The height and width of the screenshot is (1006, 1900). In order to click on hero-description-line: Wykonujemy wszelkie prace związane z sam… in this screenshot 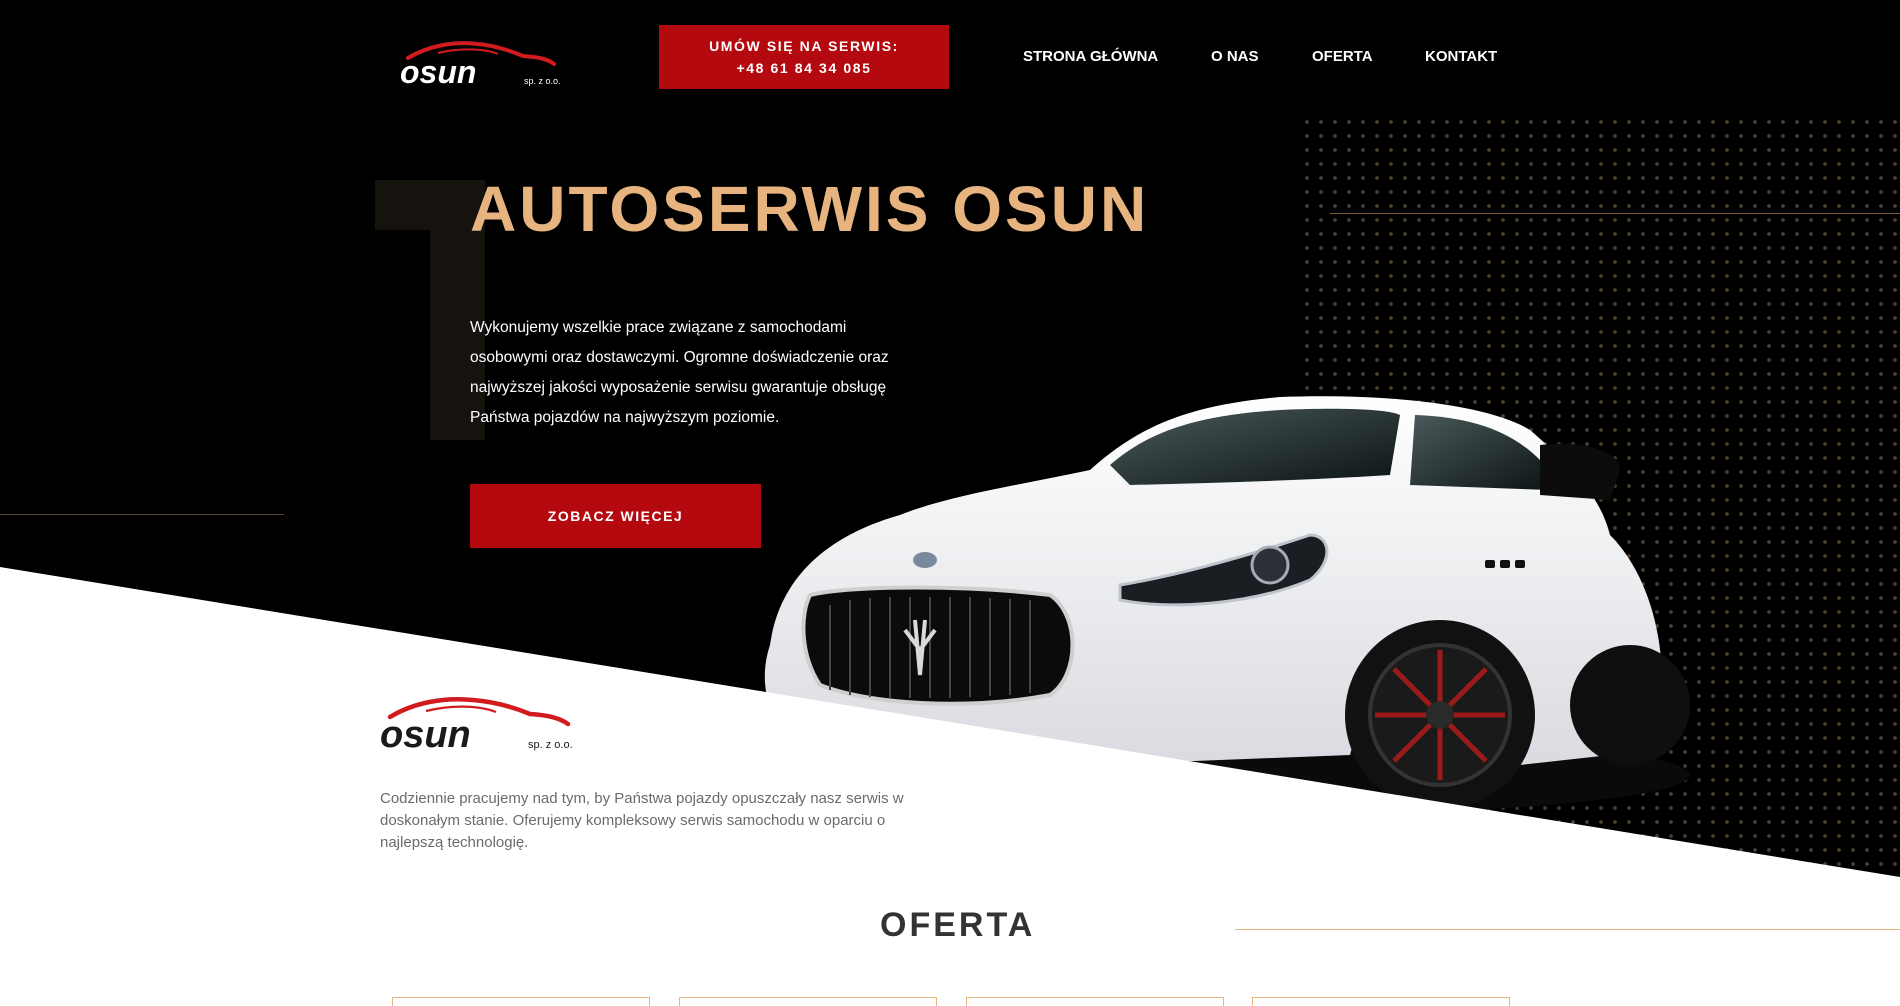, I will do `click(658, 327)`.